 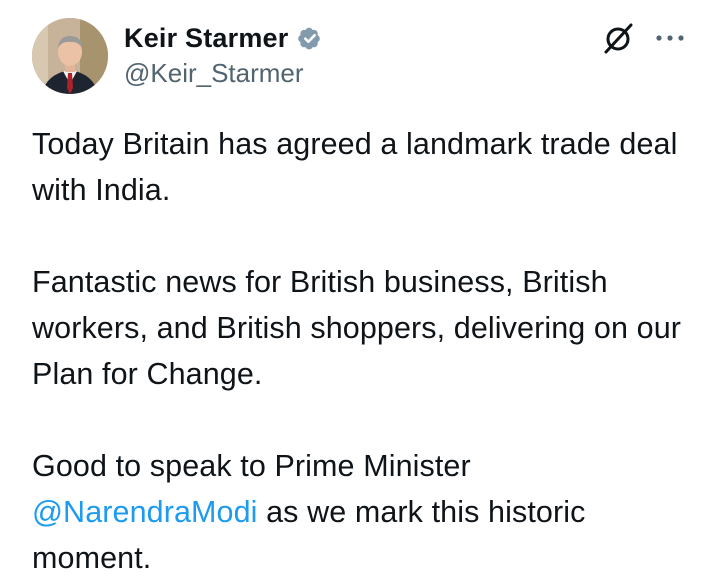 I want to click on author-avatar, so click(x=70, y=56).